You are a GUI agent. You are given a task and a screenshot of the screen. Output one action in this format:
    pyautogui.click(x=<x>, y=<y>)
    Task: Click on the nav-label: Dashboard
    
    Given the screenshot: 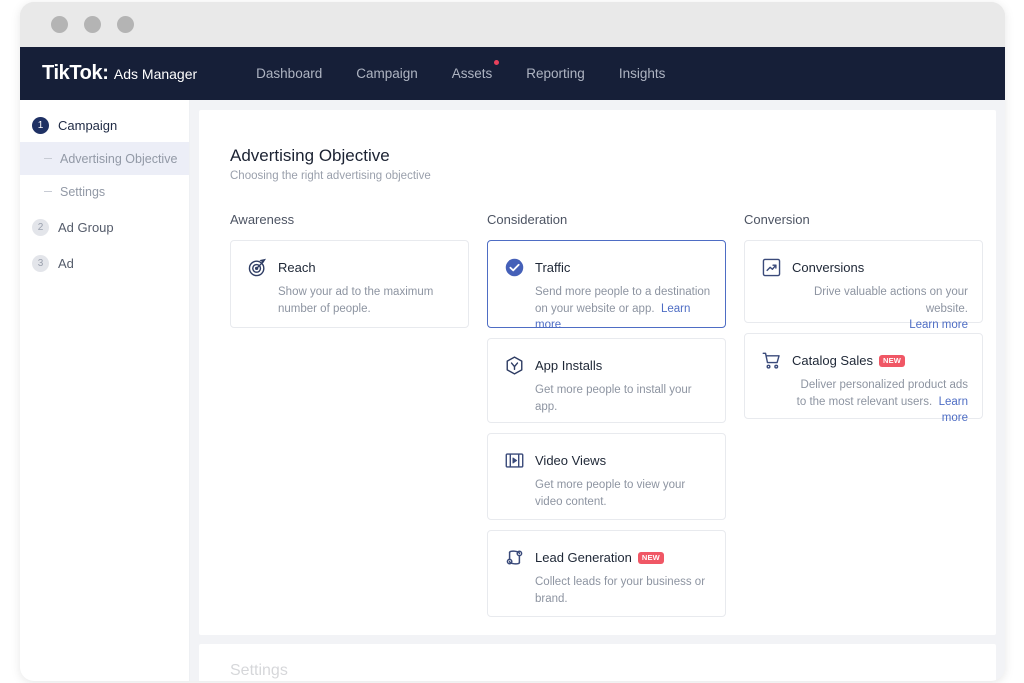 What is the action you would take?
    pyautogui.click(x=289, y=73)
    